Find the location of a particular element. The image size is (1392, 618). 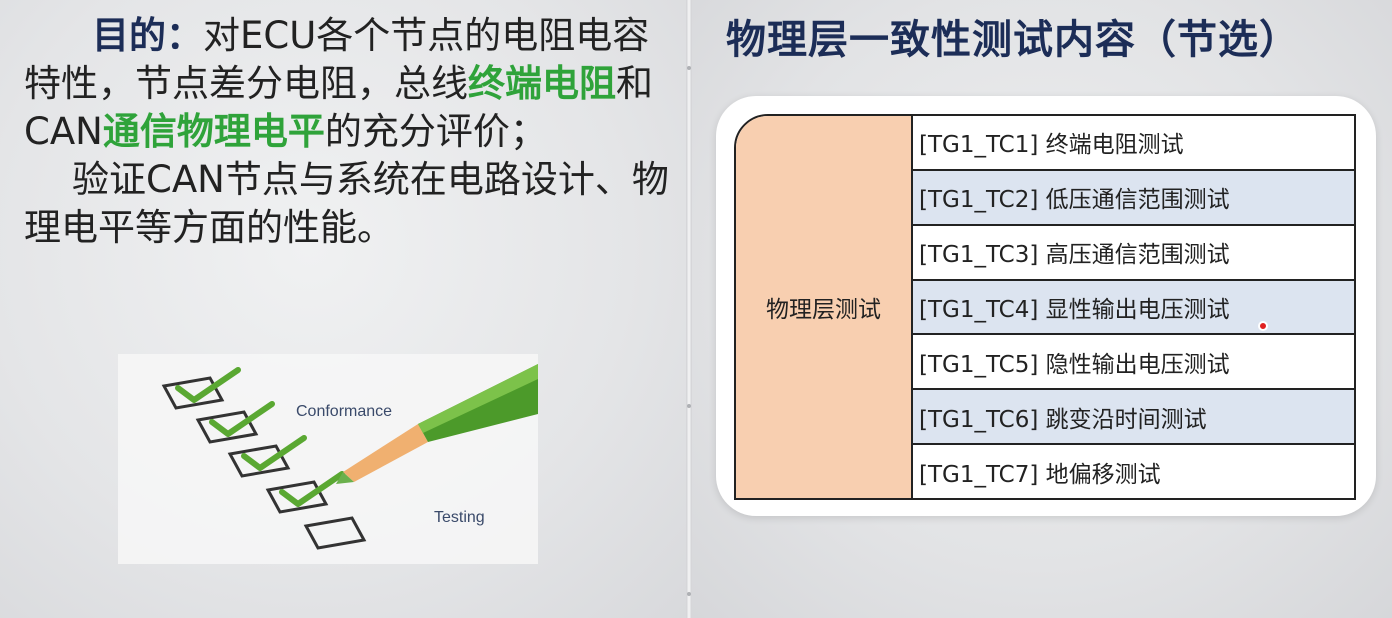

table-row: [TG1_TC2] 低压通信范围测试 is located at coordinates (1133, 198).